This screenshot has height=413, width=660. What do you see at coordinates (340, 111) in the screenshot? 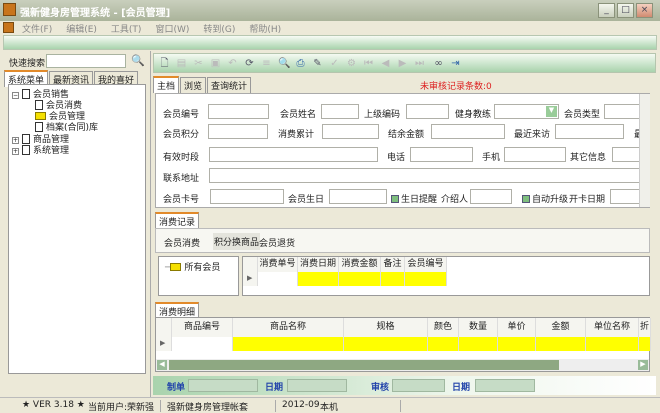
I see `member-name-input` at bounding box center [340, 111].